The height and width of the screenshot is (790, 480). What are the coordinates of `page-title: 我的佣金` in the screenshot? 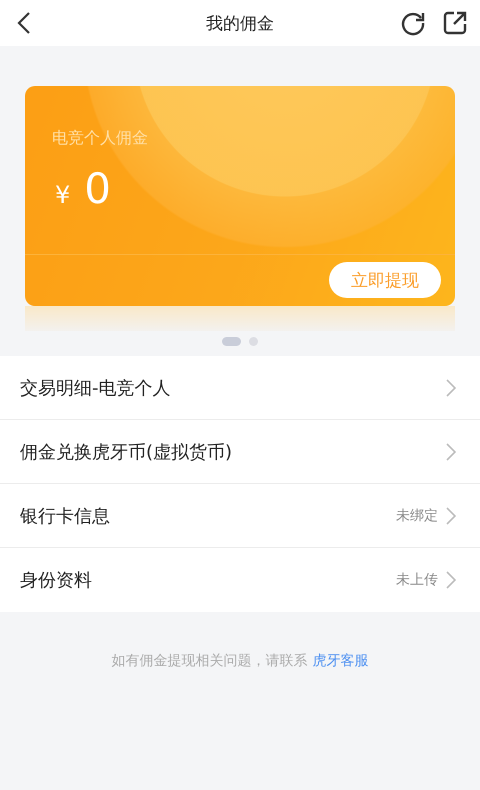 It's located at (240, 23).